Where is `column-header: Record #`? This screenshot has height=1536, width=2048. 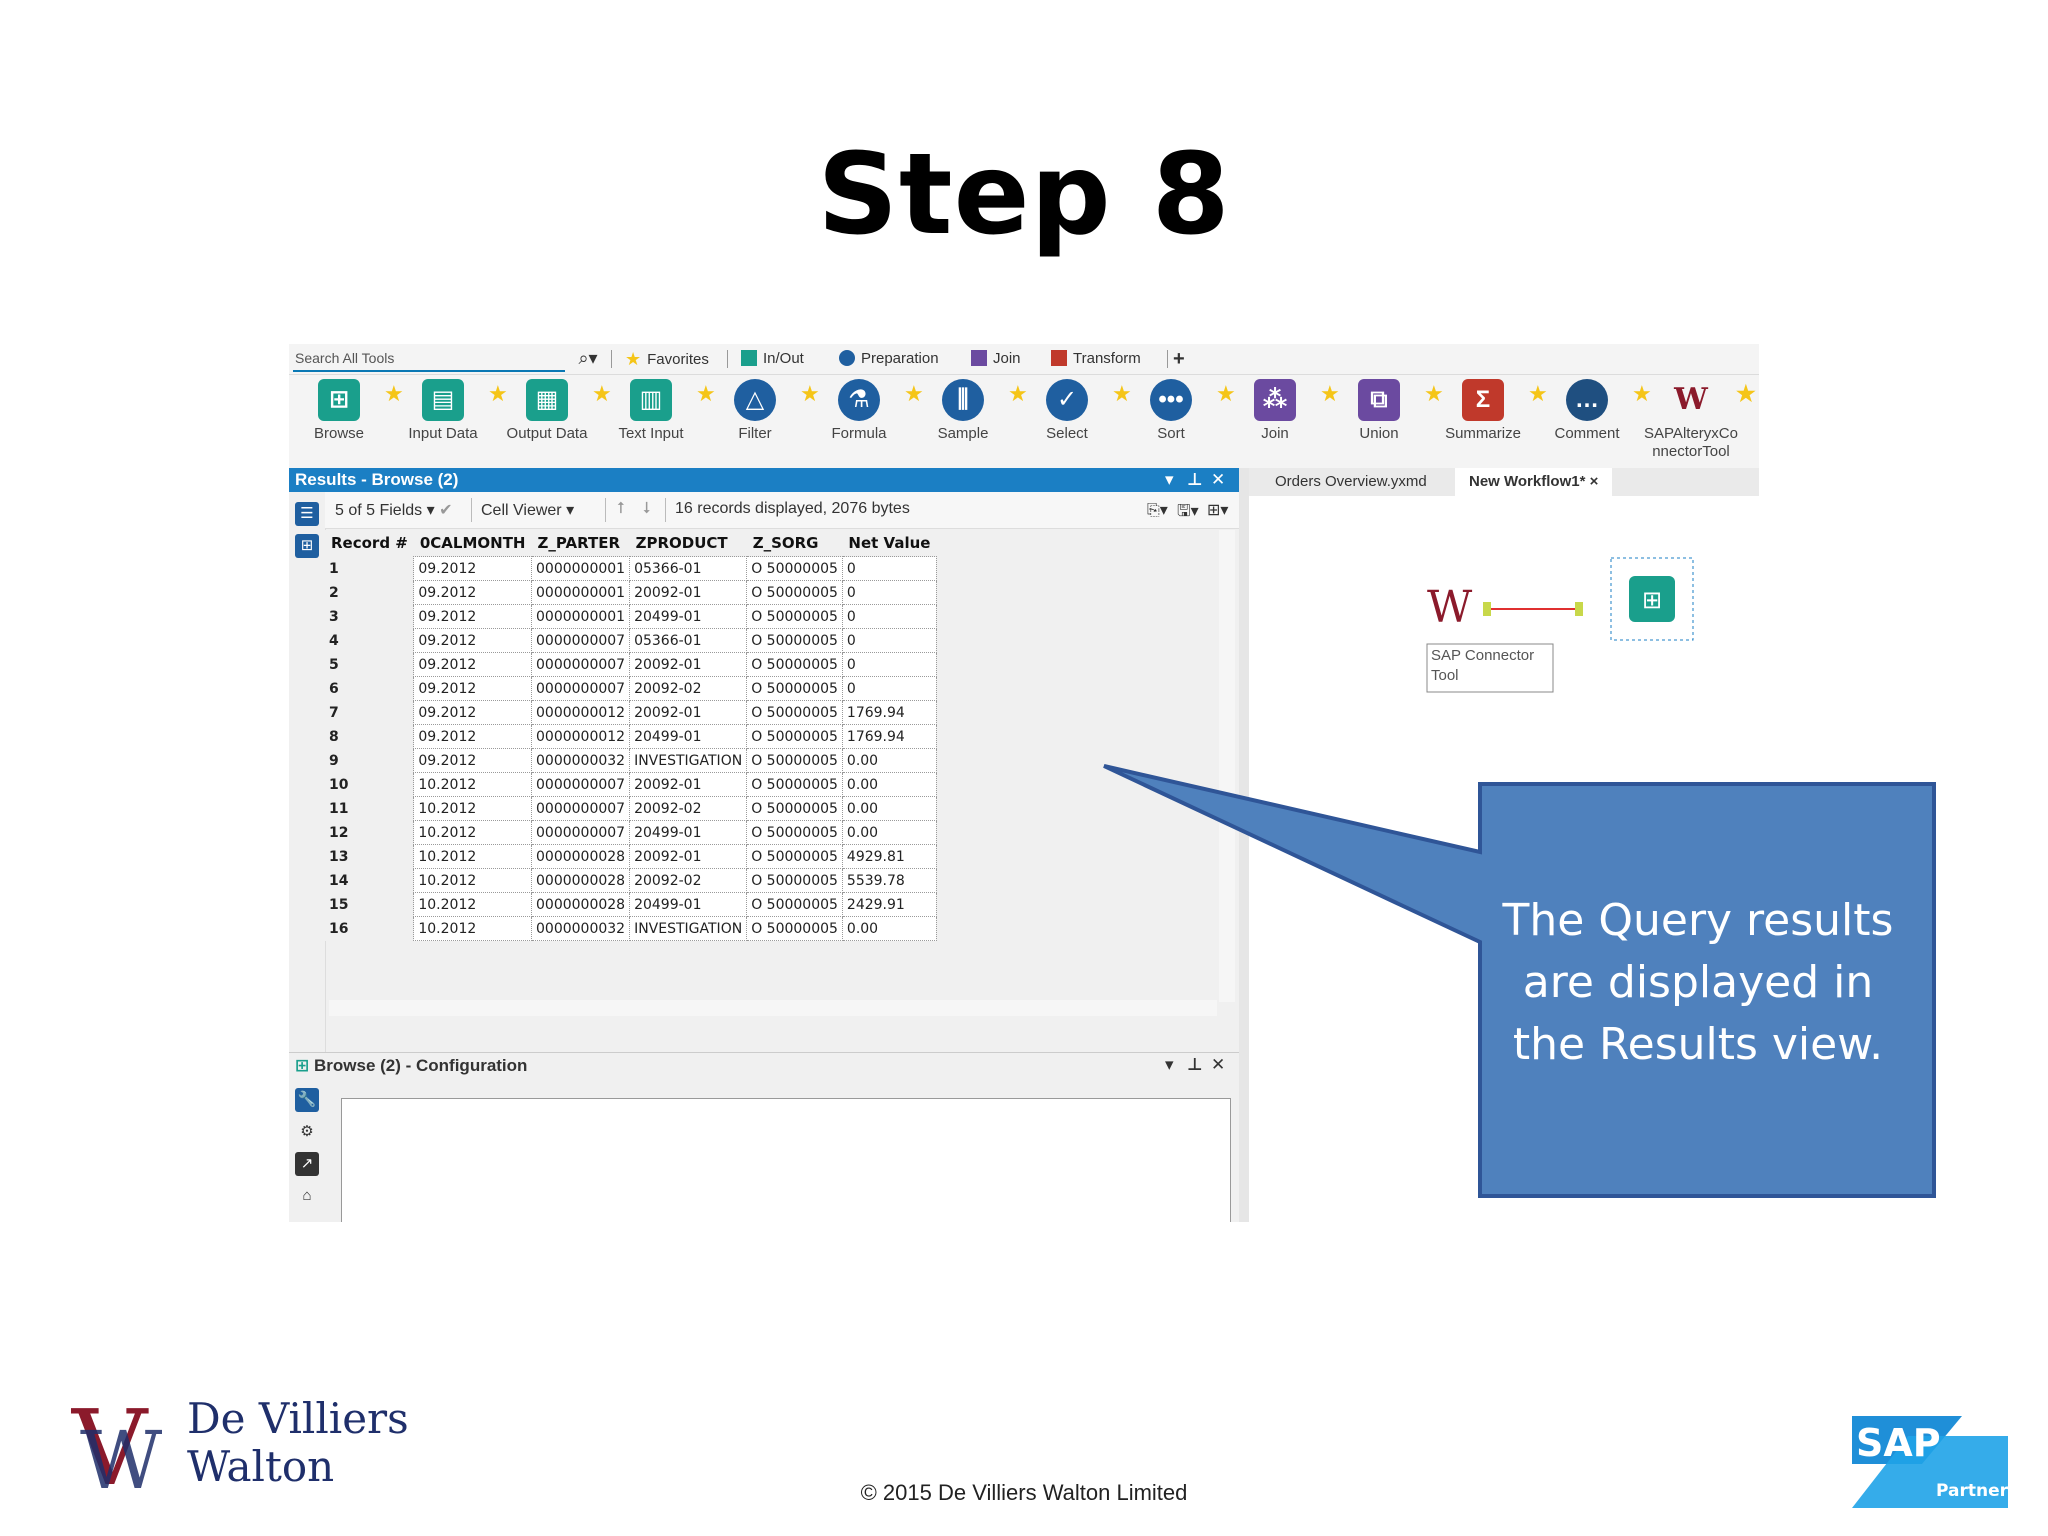 column-header: Record # is located at coordinates (369, 543).